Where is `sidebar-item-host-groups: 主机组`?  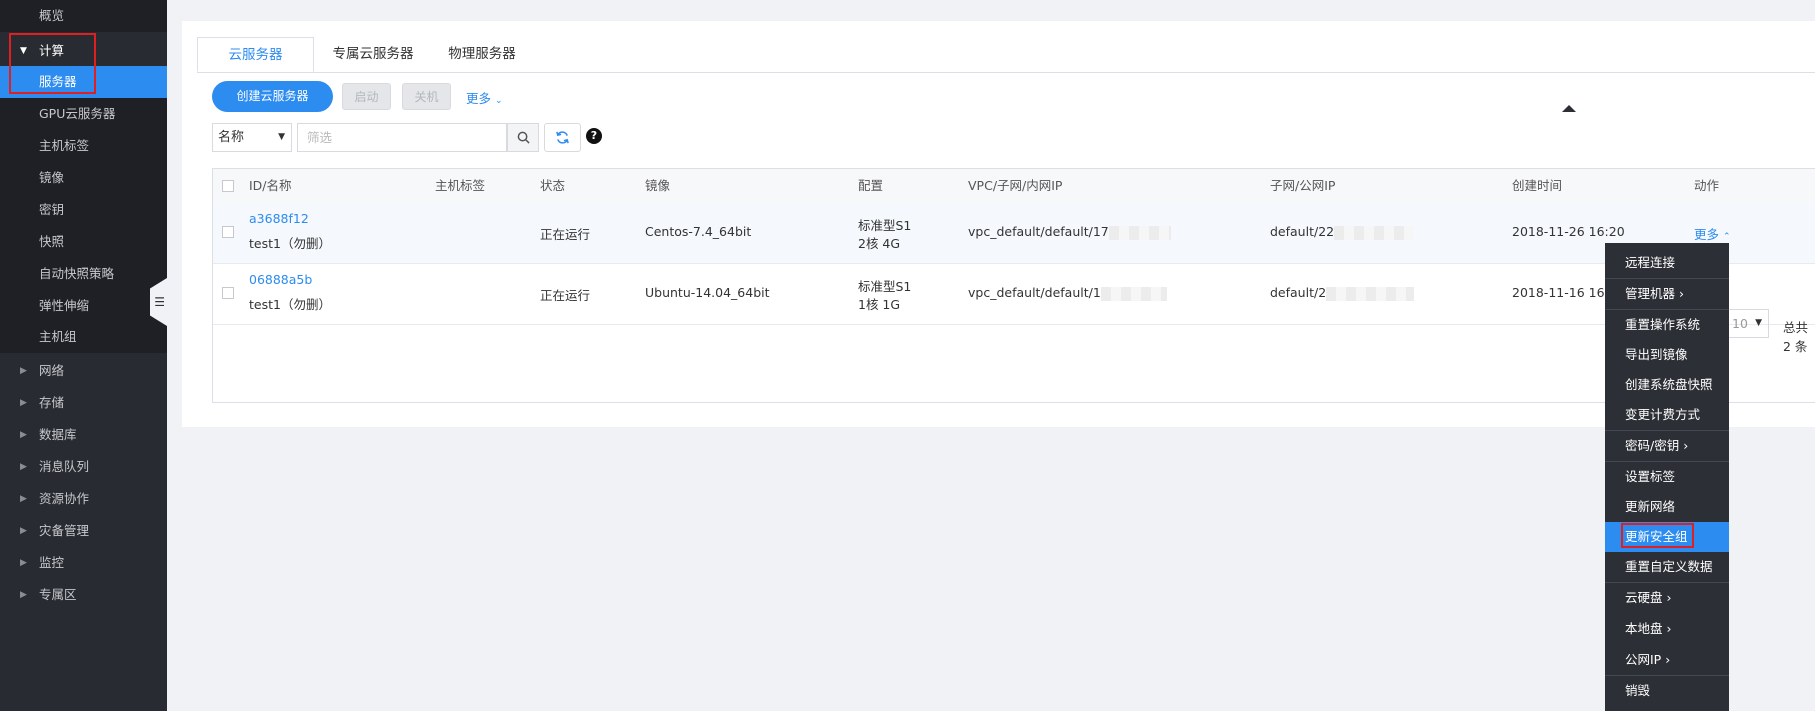
sidebar-item-host-groups: 主机组 is located at coordinates (83, 337).